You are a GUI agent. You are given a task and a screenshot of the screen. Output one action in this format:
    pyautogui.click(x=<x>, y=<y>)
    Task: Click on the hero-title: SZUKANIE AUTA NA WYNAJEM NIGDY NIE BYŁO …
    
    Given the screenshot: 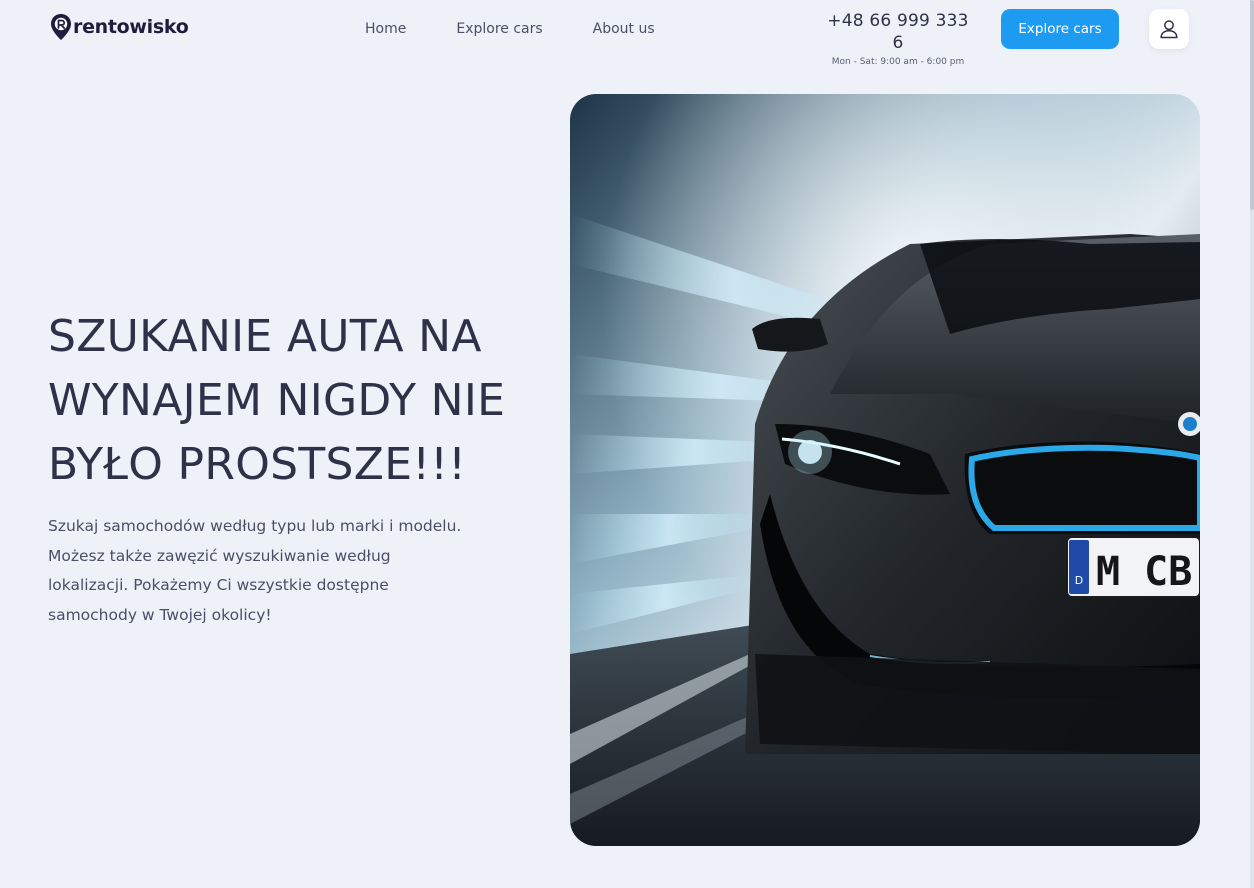 What is the action you would take?
    pyautogui.click(x=298, y=401)
    